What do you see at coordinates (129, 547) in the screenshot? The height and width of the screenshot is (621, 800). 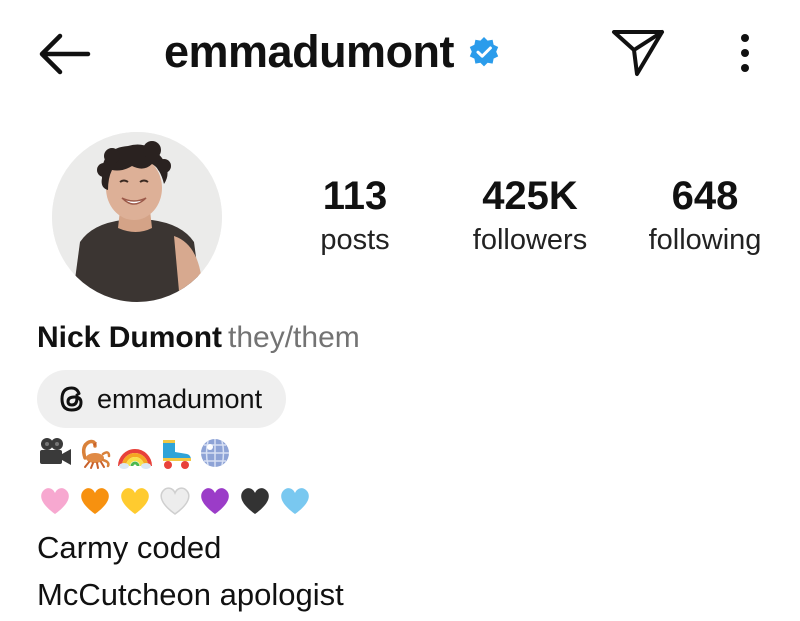 I see `bio-line-1: Carmy coded` at bounding box center [129, 547].